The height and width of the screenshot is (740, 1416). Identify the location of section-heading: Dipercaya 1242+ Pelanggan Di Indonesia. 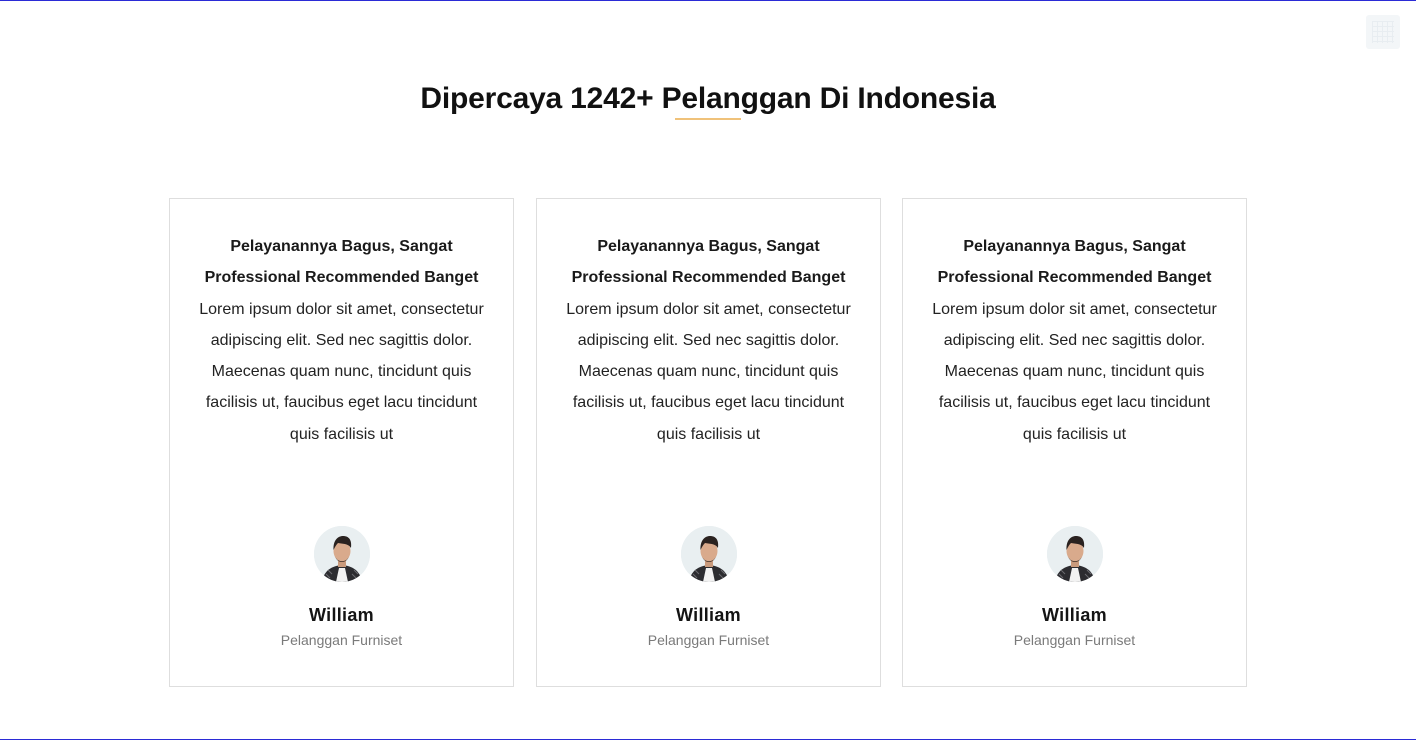
(708, 98).